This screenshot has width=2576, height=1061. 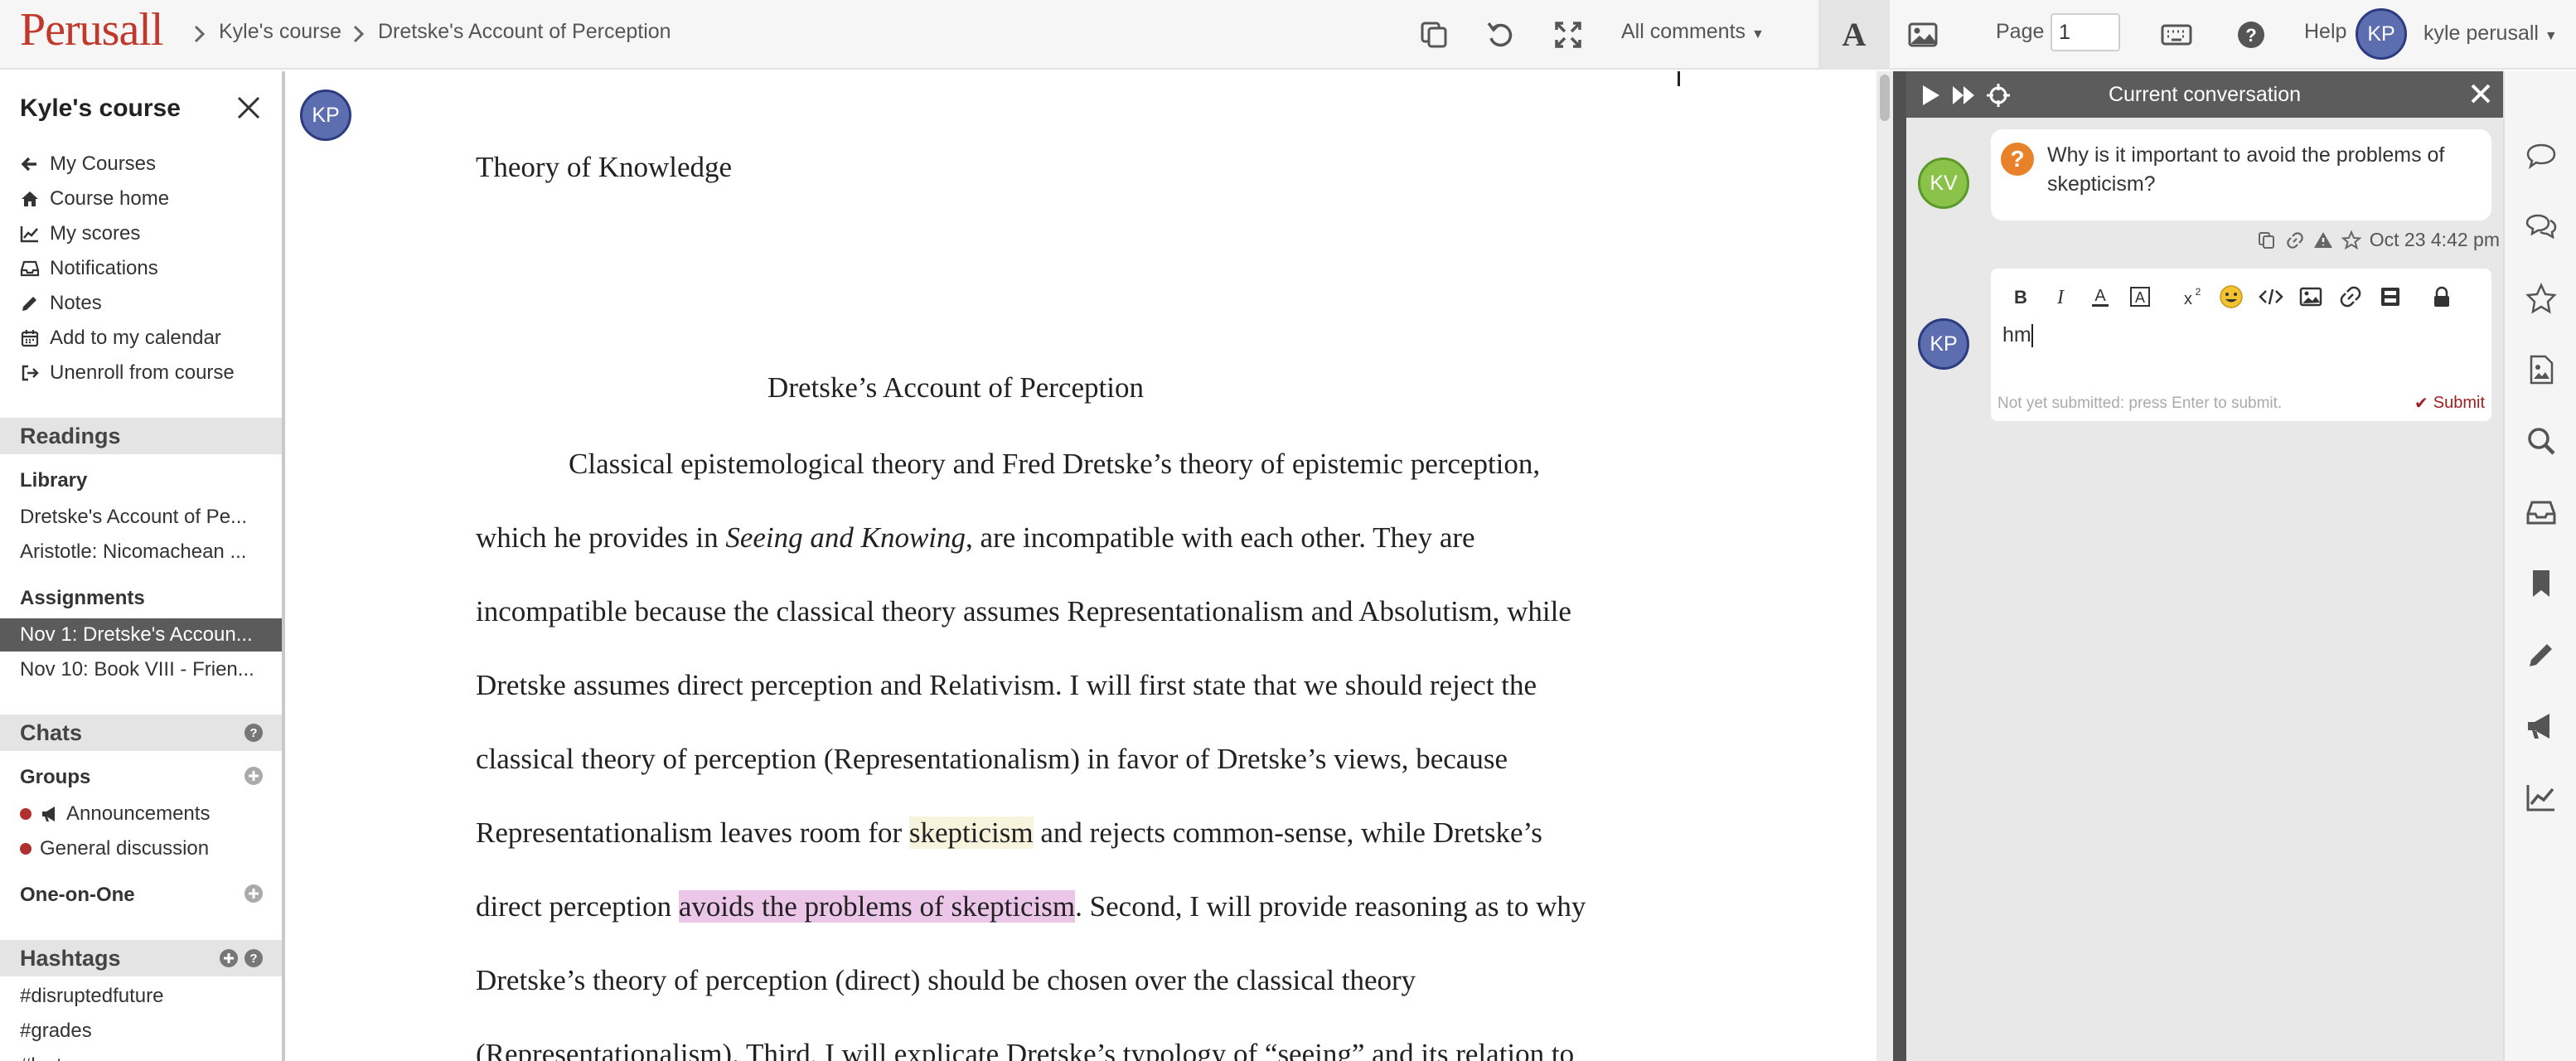 What do you see at coordinates (88, 164) in the screenshot?
I see `menu-my-courses: My Courses` at bounding box center [88, 164].